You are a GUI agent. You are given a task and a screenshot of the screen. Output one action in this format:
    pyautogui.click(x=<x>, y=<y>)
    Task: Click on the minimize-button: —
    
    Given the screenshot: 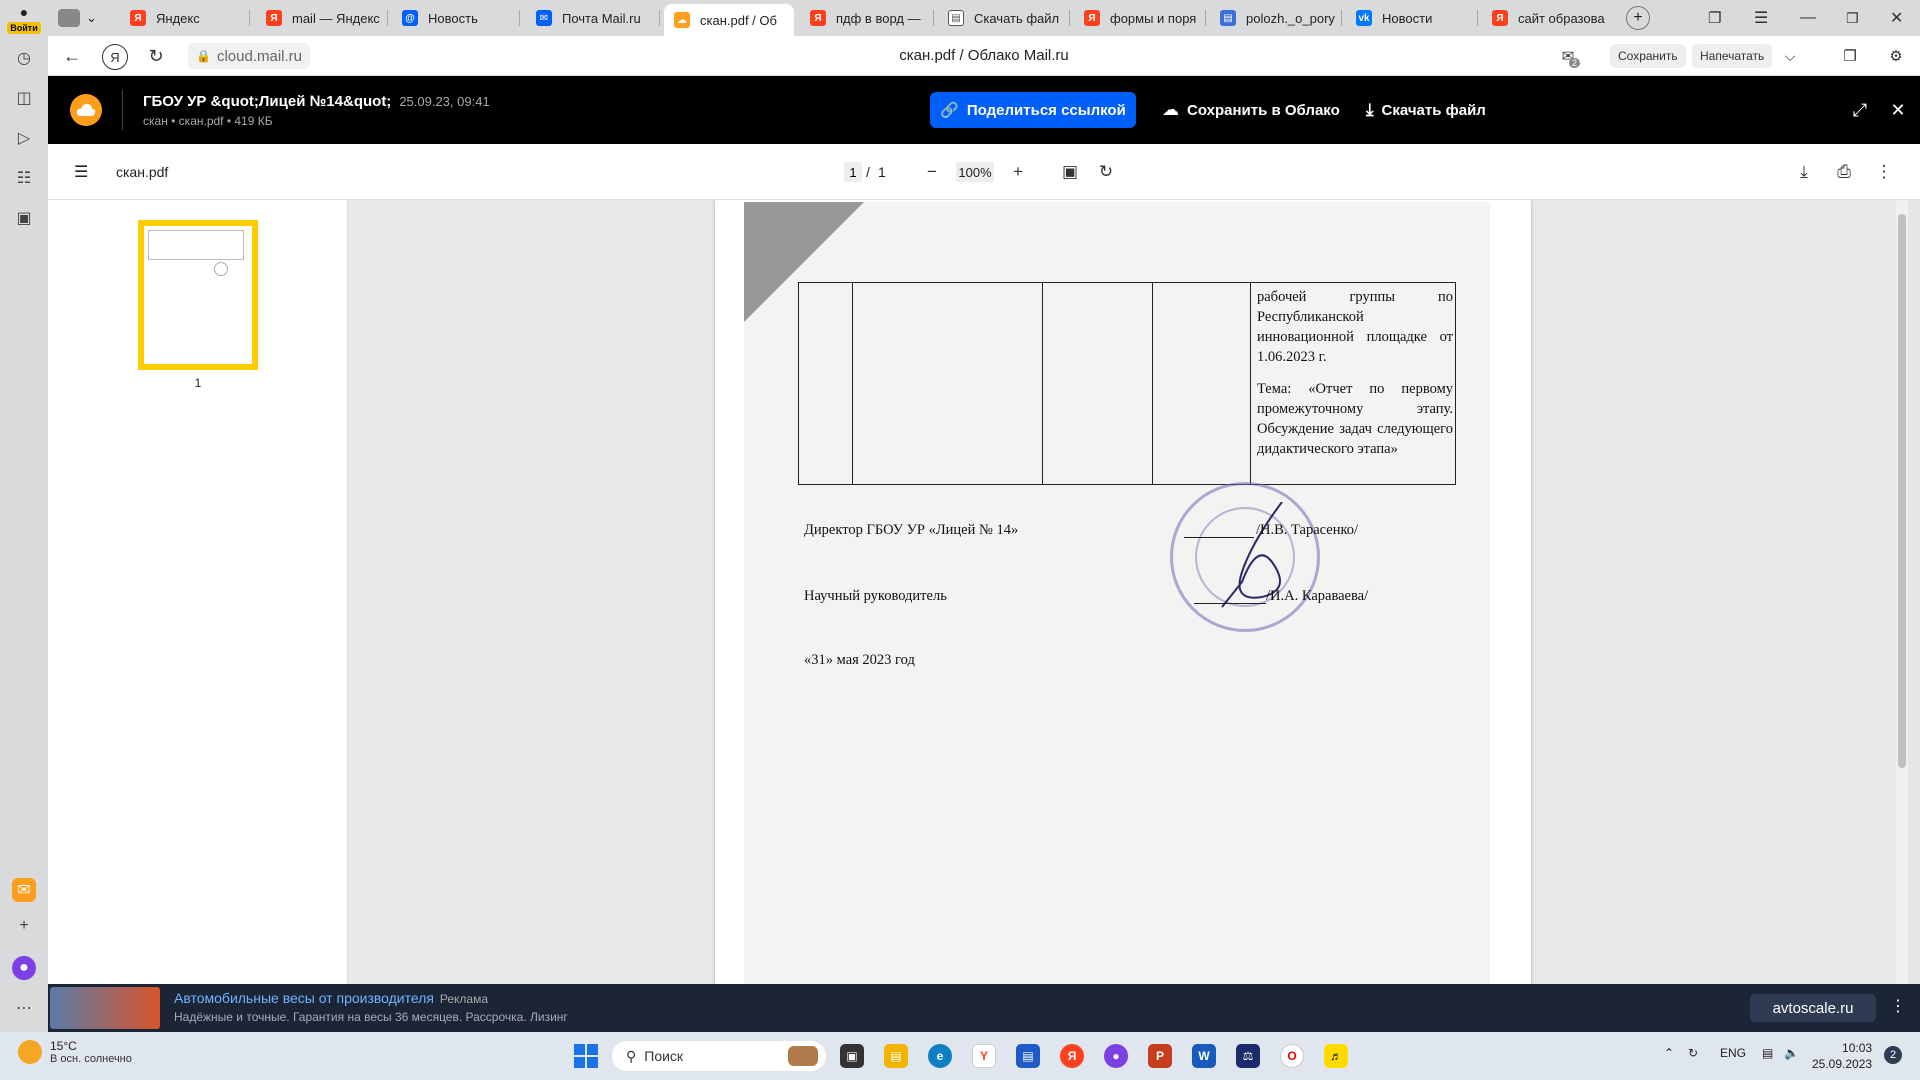 What is the action you would take?
    pyautogui.click(x=1808, y=18)
    